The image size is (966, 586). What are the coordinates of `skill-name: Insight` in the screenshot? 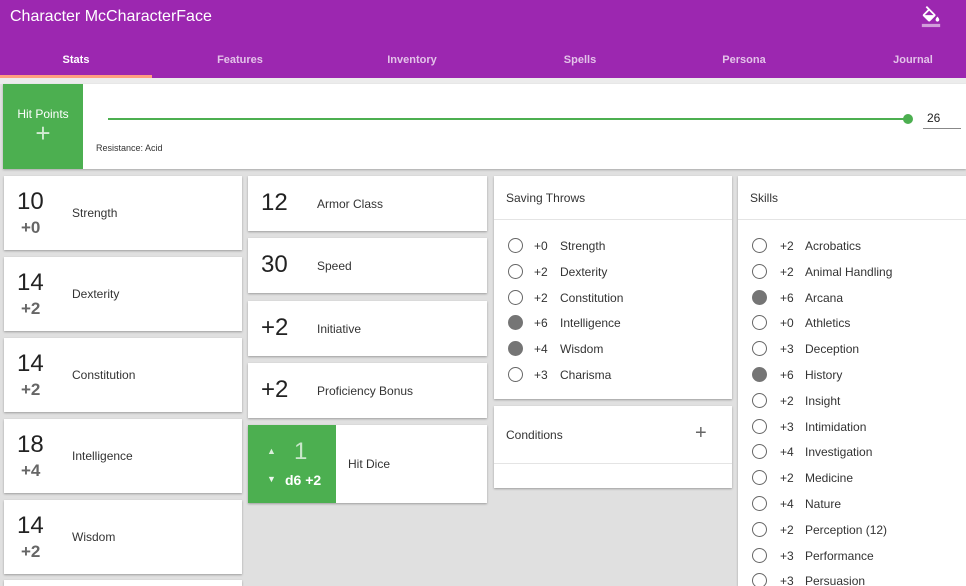 It's located at (823, 400).